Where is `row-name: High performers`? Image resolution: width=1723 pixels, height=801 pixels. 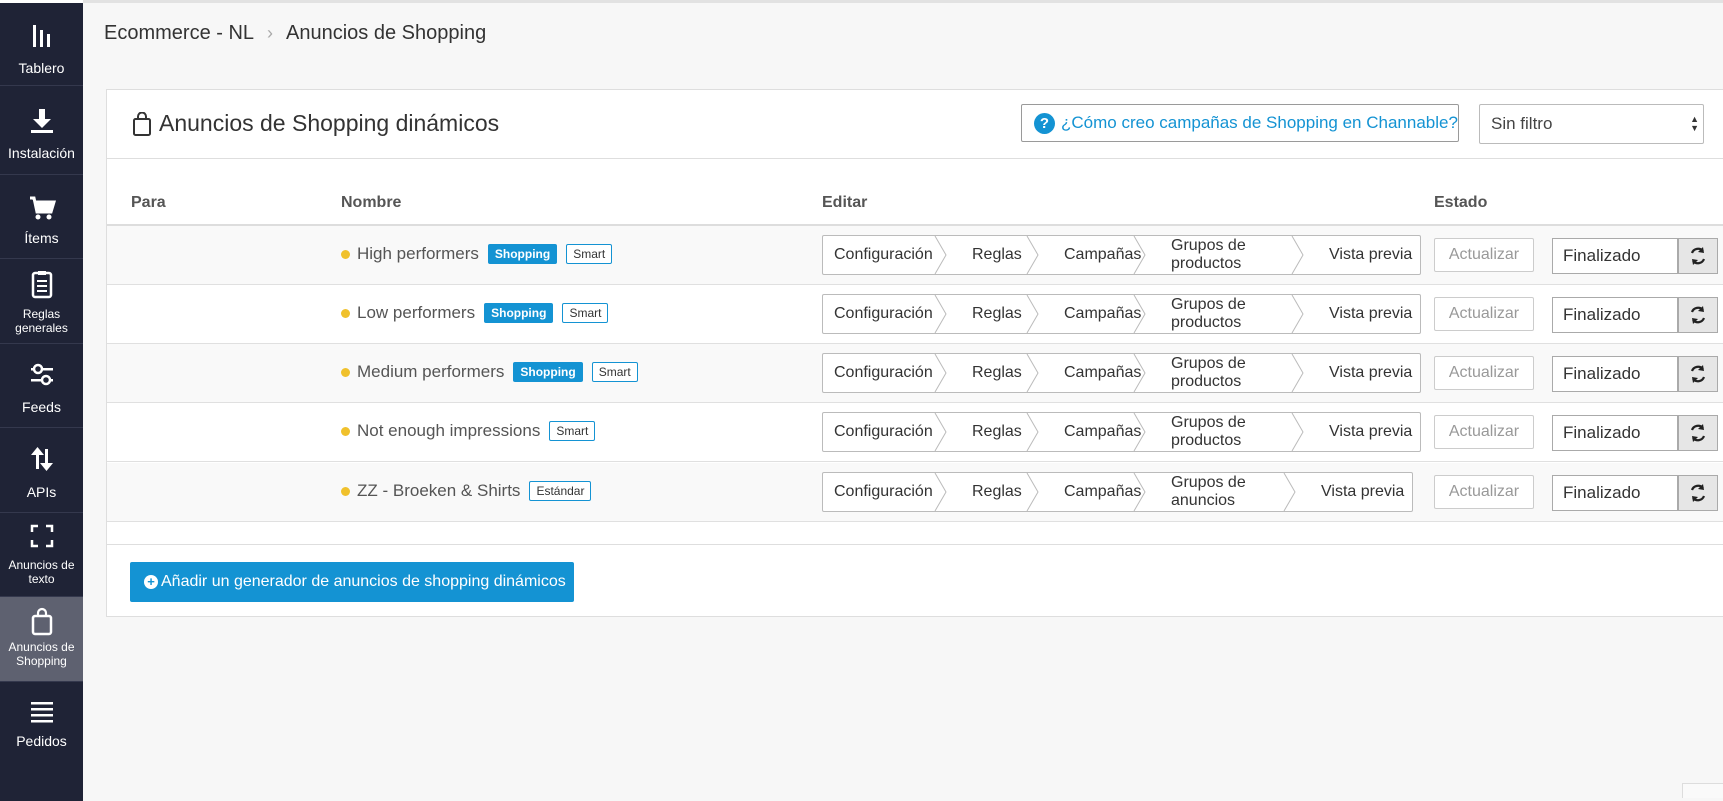
row-name: High performers is located at coordinates (418, 254).